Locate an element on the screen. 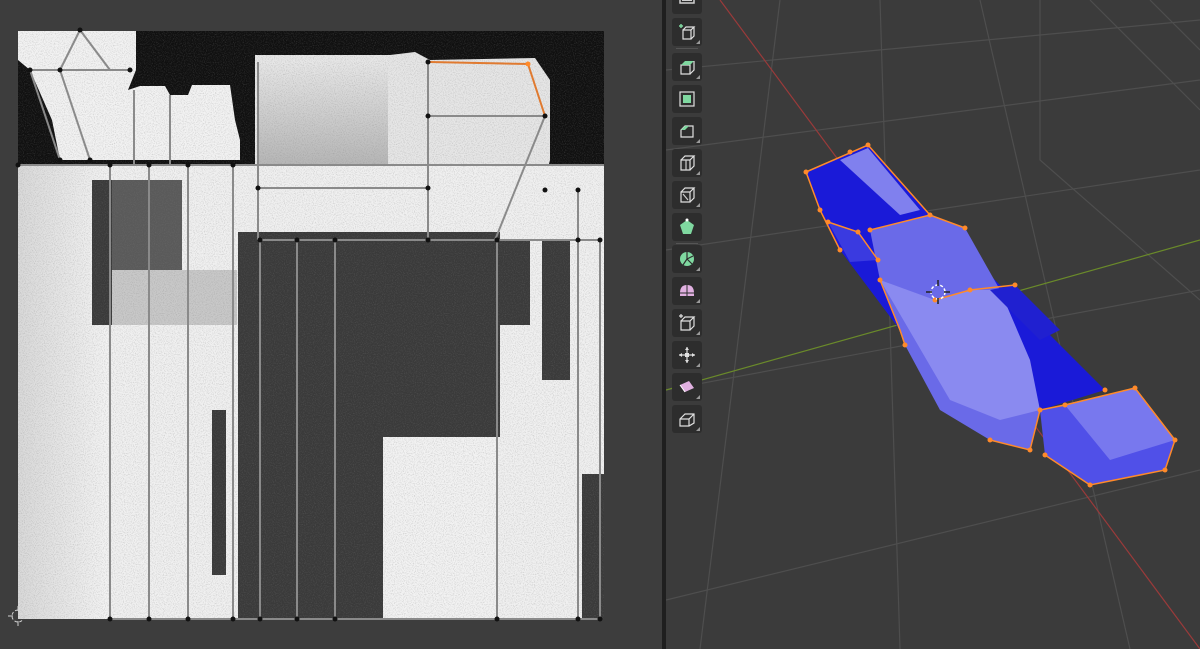 The image size is (1200, 649). spin-icon is located at coordinates (687, 259).